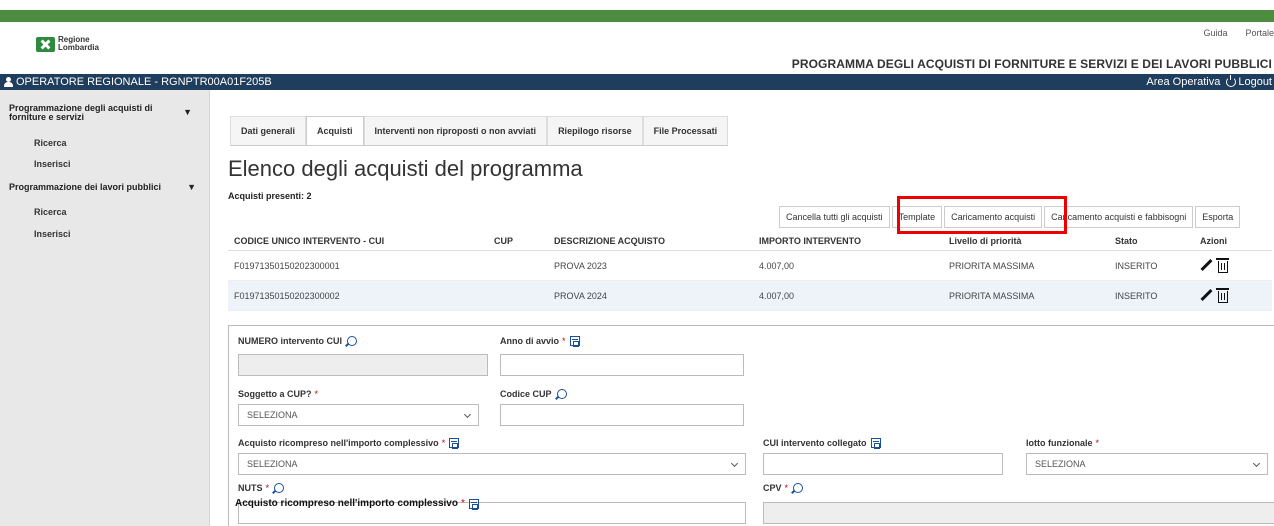  Describe the element at coordinates (270, 196) in the screenshot. I see `acquisti-count: Acquisti presenti: 2` at that location.